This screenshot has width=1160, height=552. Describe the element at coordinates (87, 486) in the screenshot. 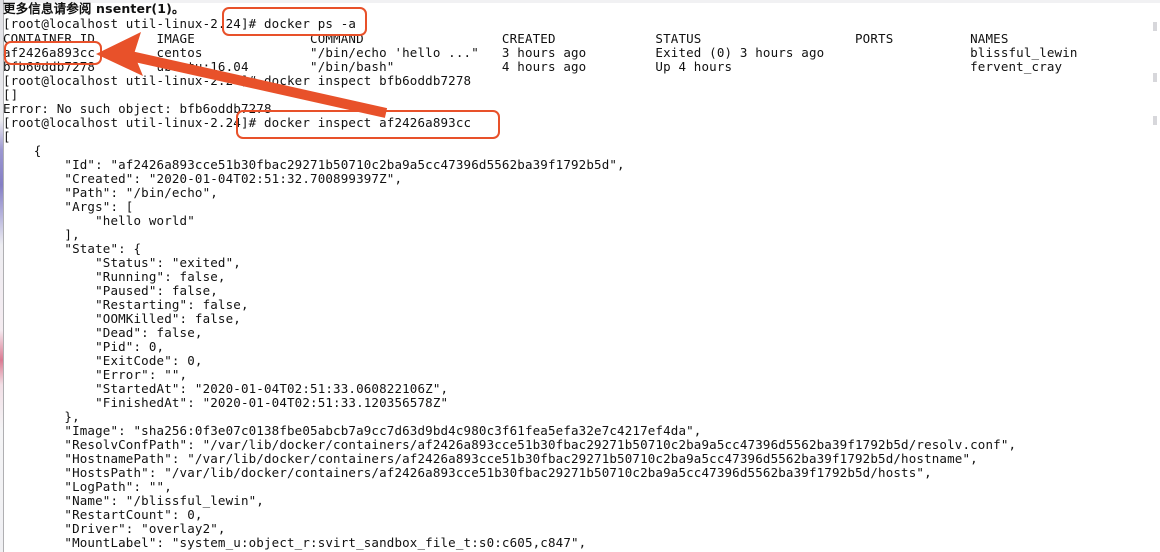

I see `terminal-line: "LogPath": "",` at that location.